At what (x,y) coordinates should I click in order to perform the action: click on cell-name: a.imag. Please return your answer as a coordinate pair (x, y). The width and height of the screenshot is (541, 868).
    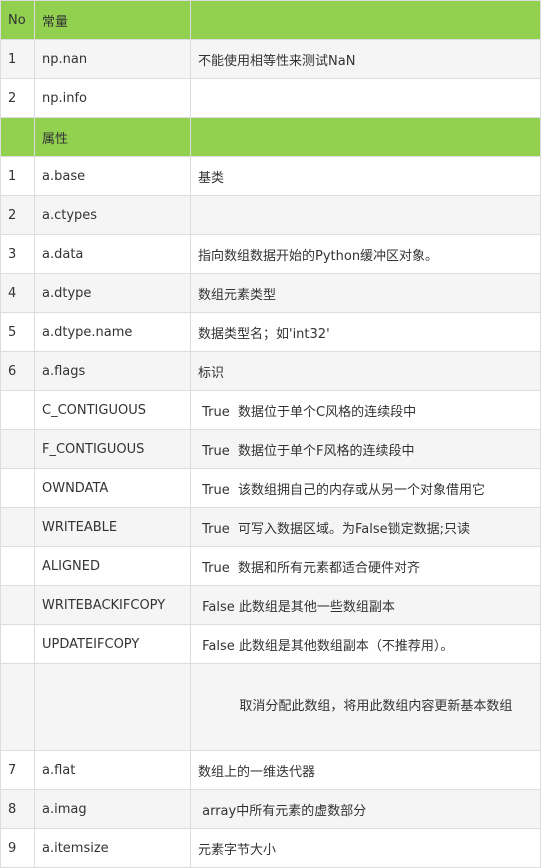
    Looking at the image, I should click on (112, 809).